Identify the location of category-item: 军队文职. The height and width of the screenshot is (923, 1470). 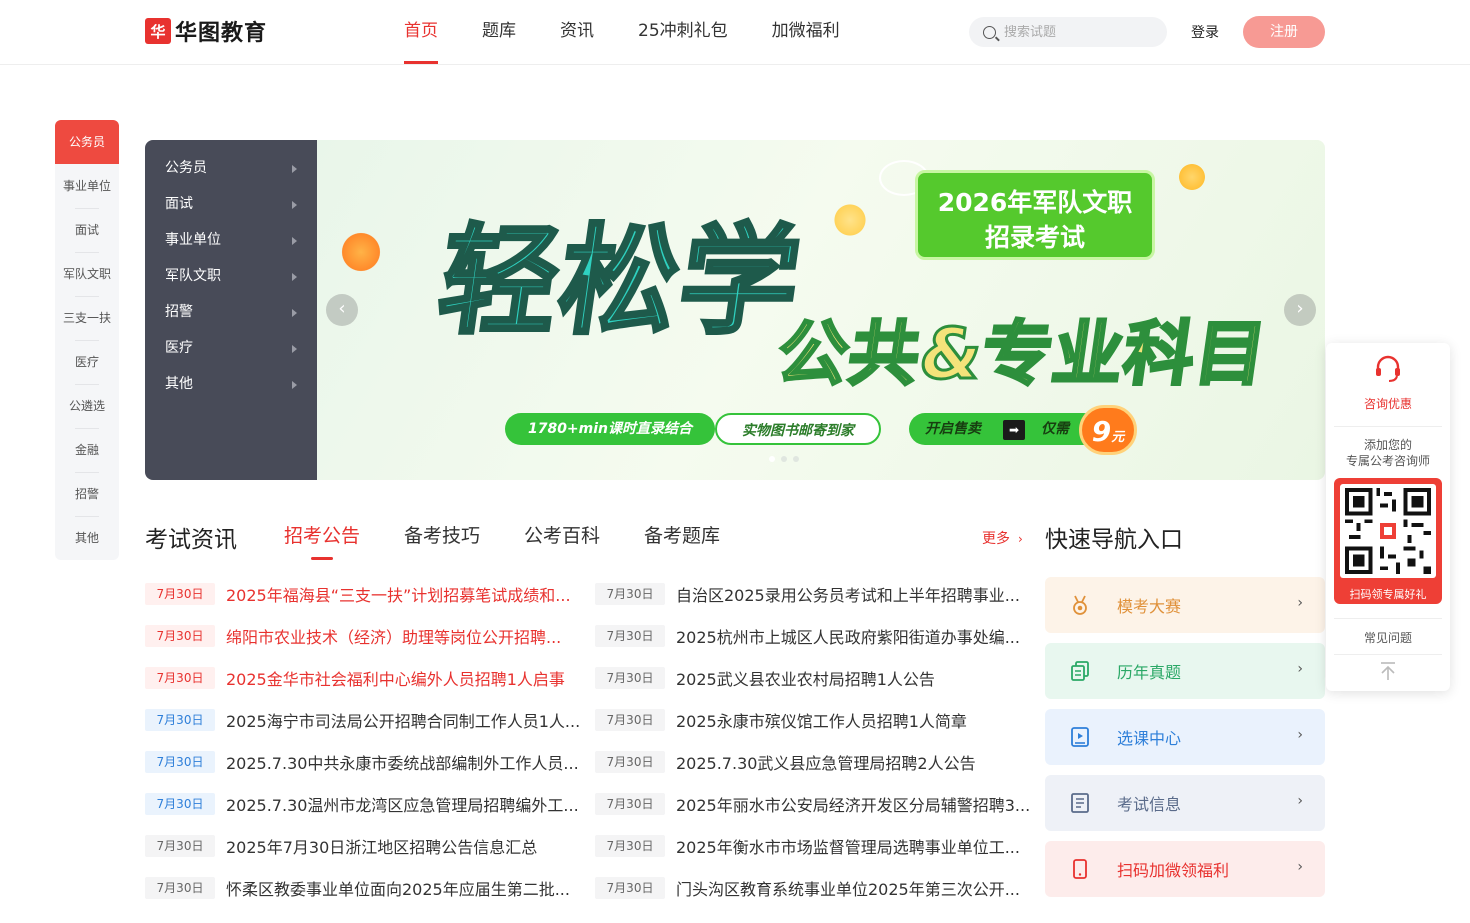
(231, 276).